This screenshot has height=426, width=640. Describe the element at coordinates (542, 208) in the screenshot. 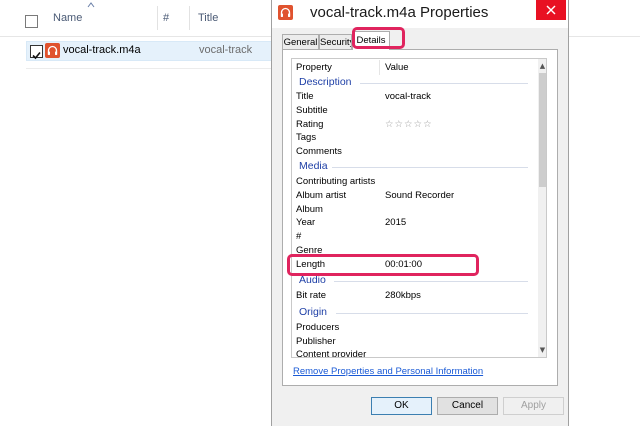

I see `vertical-scrollbar: ▲ ▼` at that location.